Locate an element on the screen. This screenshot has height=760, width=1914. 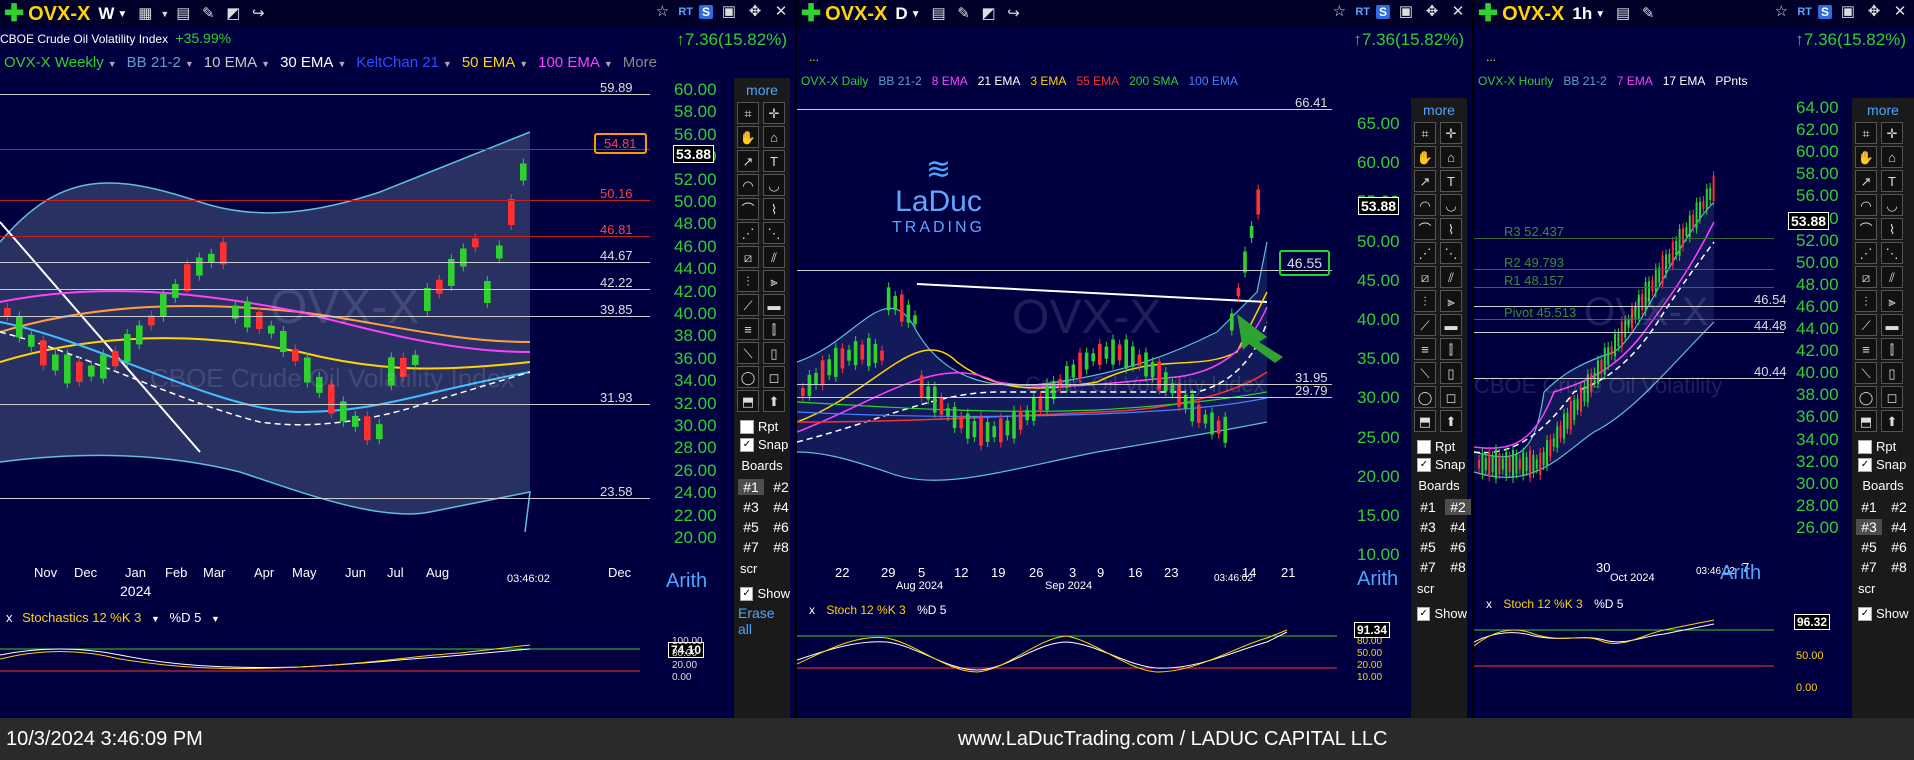
scr-button: scr is located at coordinates (1883, 588).